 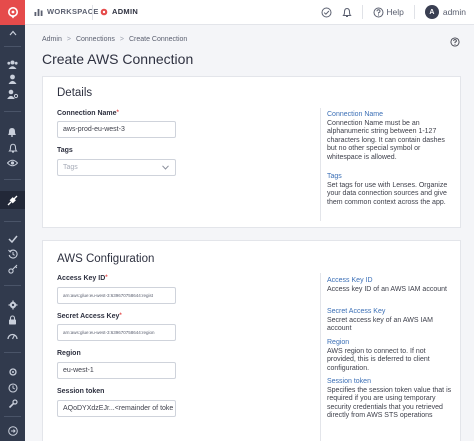 I want to click on help-title: Region, so click(x=338, y=342).